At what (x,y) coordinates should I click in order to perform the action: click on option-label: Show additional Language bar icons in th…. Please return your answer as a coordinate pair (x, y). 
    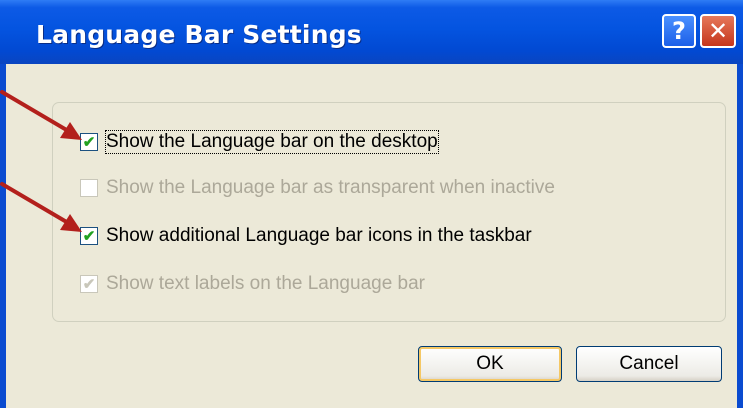
    Looking at the image, I should click on (319, 235).